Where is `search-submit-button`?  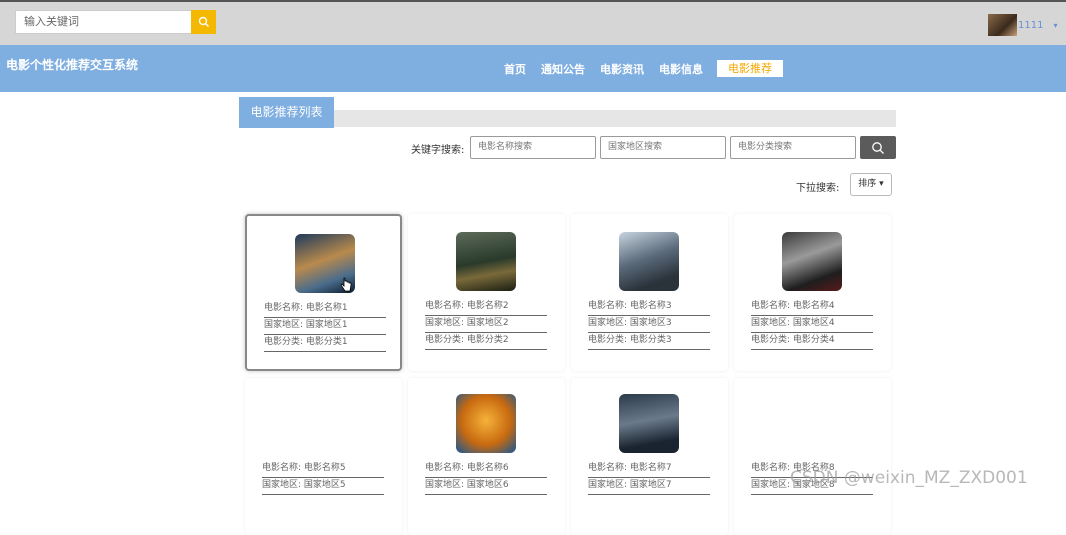
search-submit-button is located at coordinates (878, 147).